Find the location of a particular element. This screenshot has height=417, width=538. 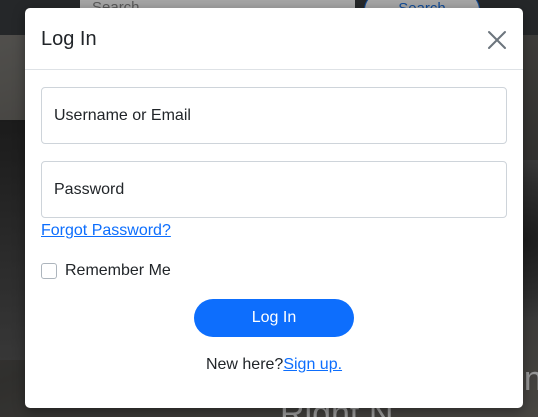

forgot-password-link: Forgot Password? is located at coordinates (106, 231).